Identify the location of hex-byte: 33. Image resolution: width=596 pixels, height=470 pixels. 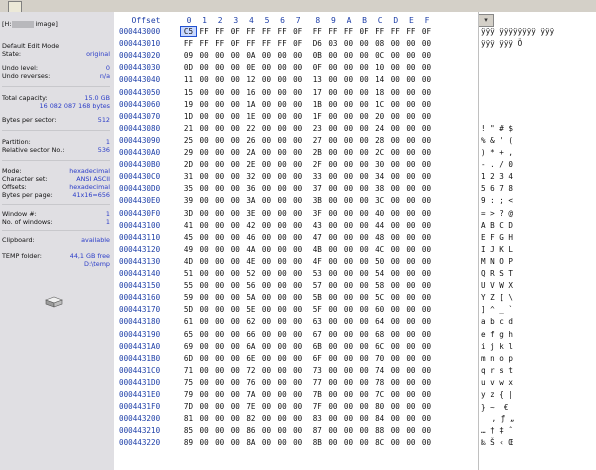
(317, 176).